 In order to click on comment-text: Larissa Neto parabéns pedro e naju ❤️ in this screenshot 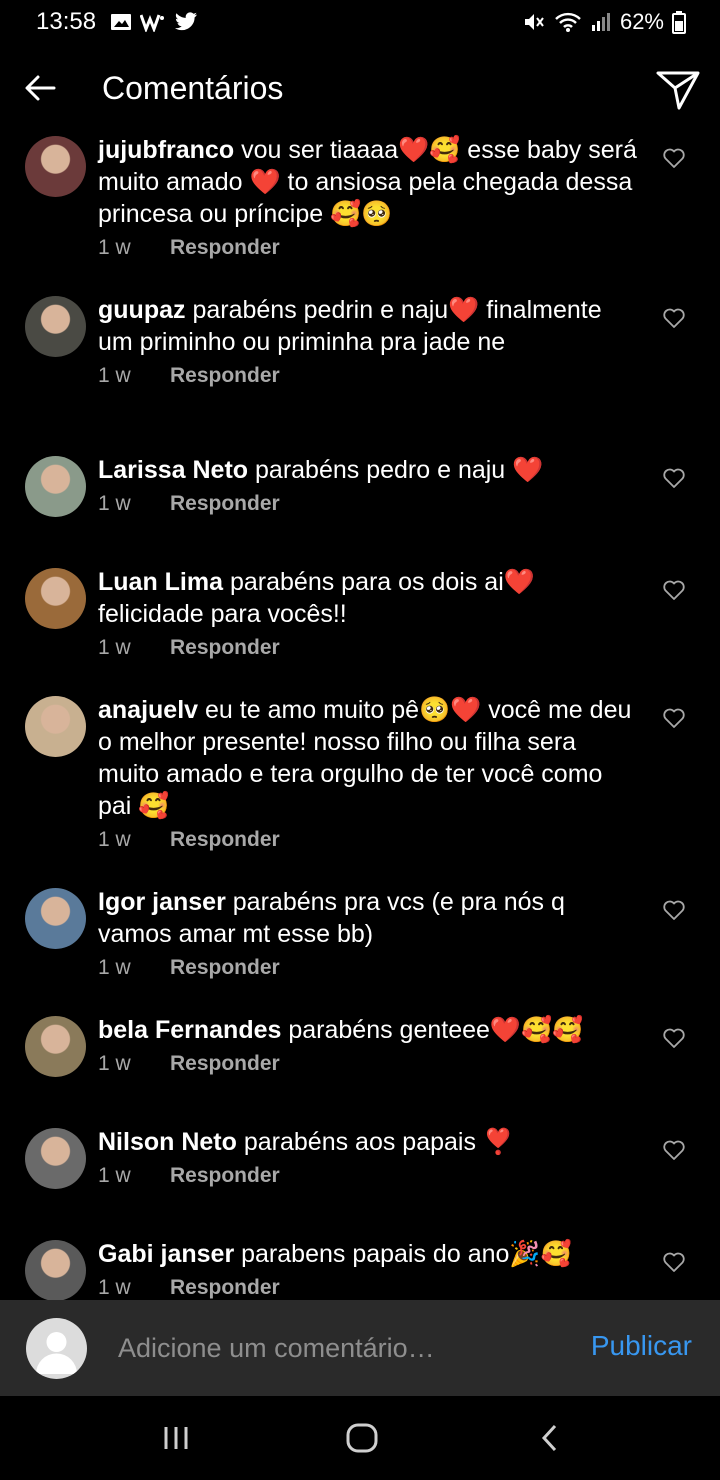, I will do `click(368, 470)`.